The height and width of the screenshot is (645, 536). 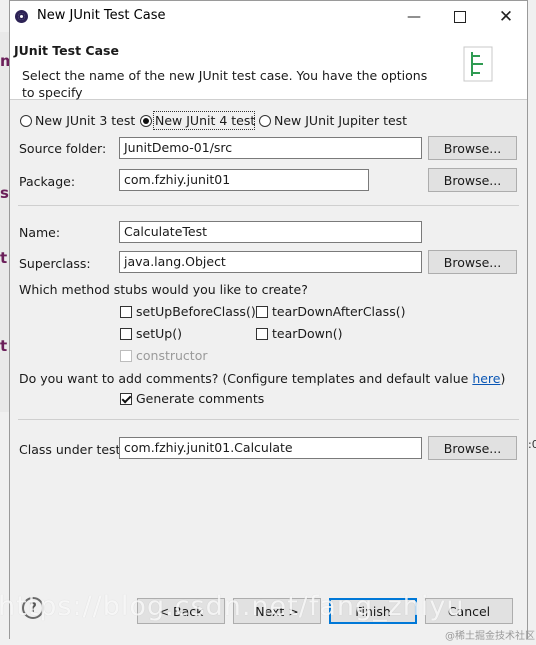 What do you see at coordinates (159, 333) in the screenshot?
I see `setup-label: setUp()` at bounding box center [159, 333].